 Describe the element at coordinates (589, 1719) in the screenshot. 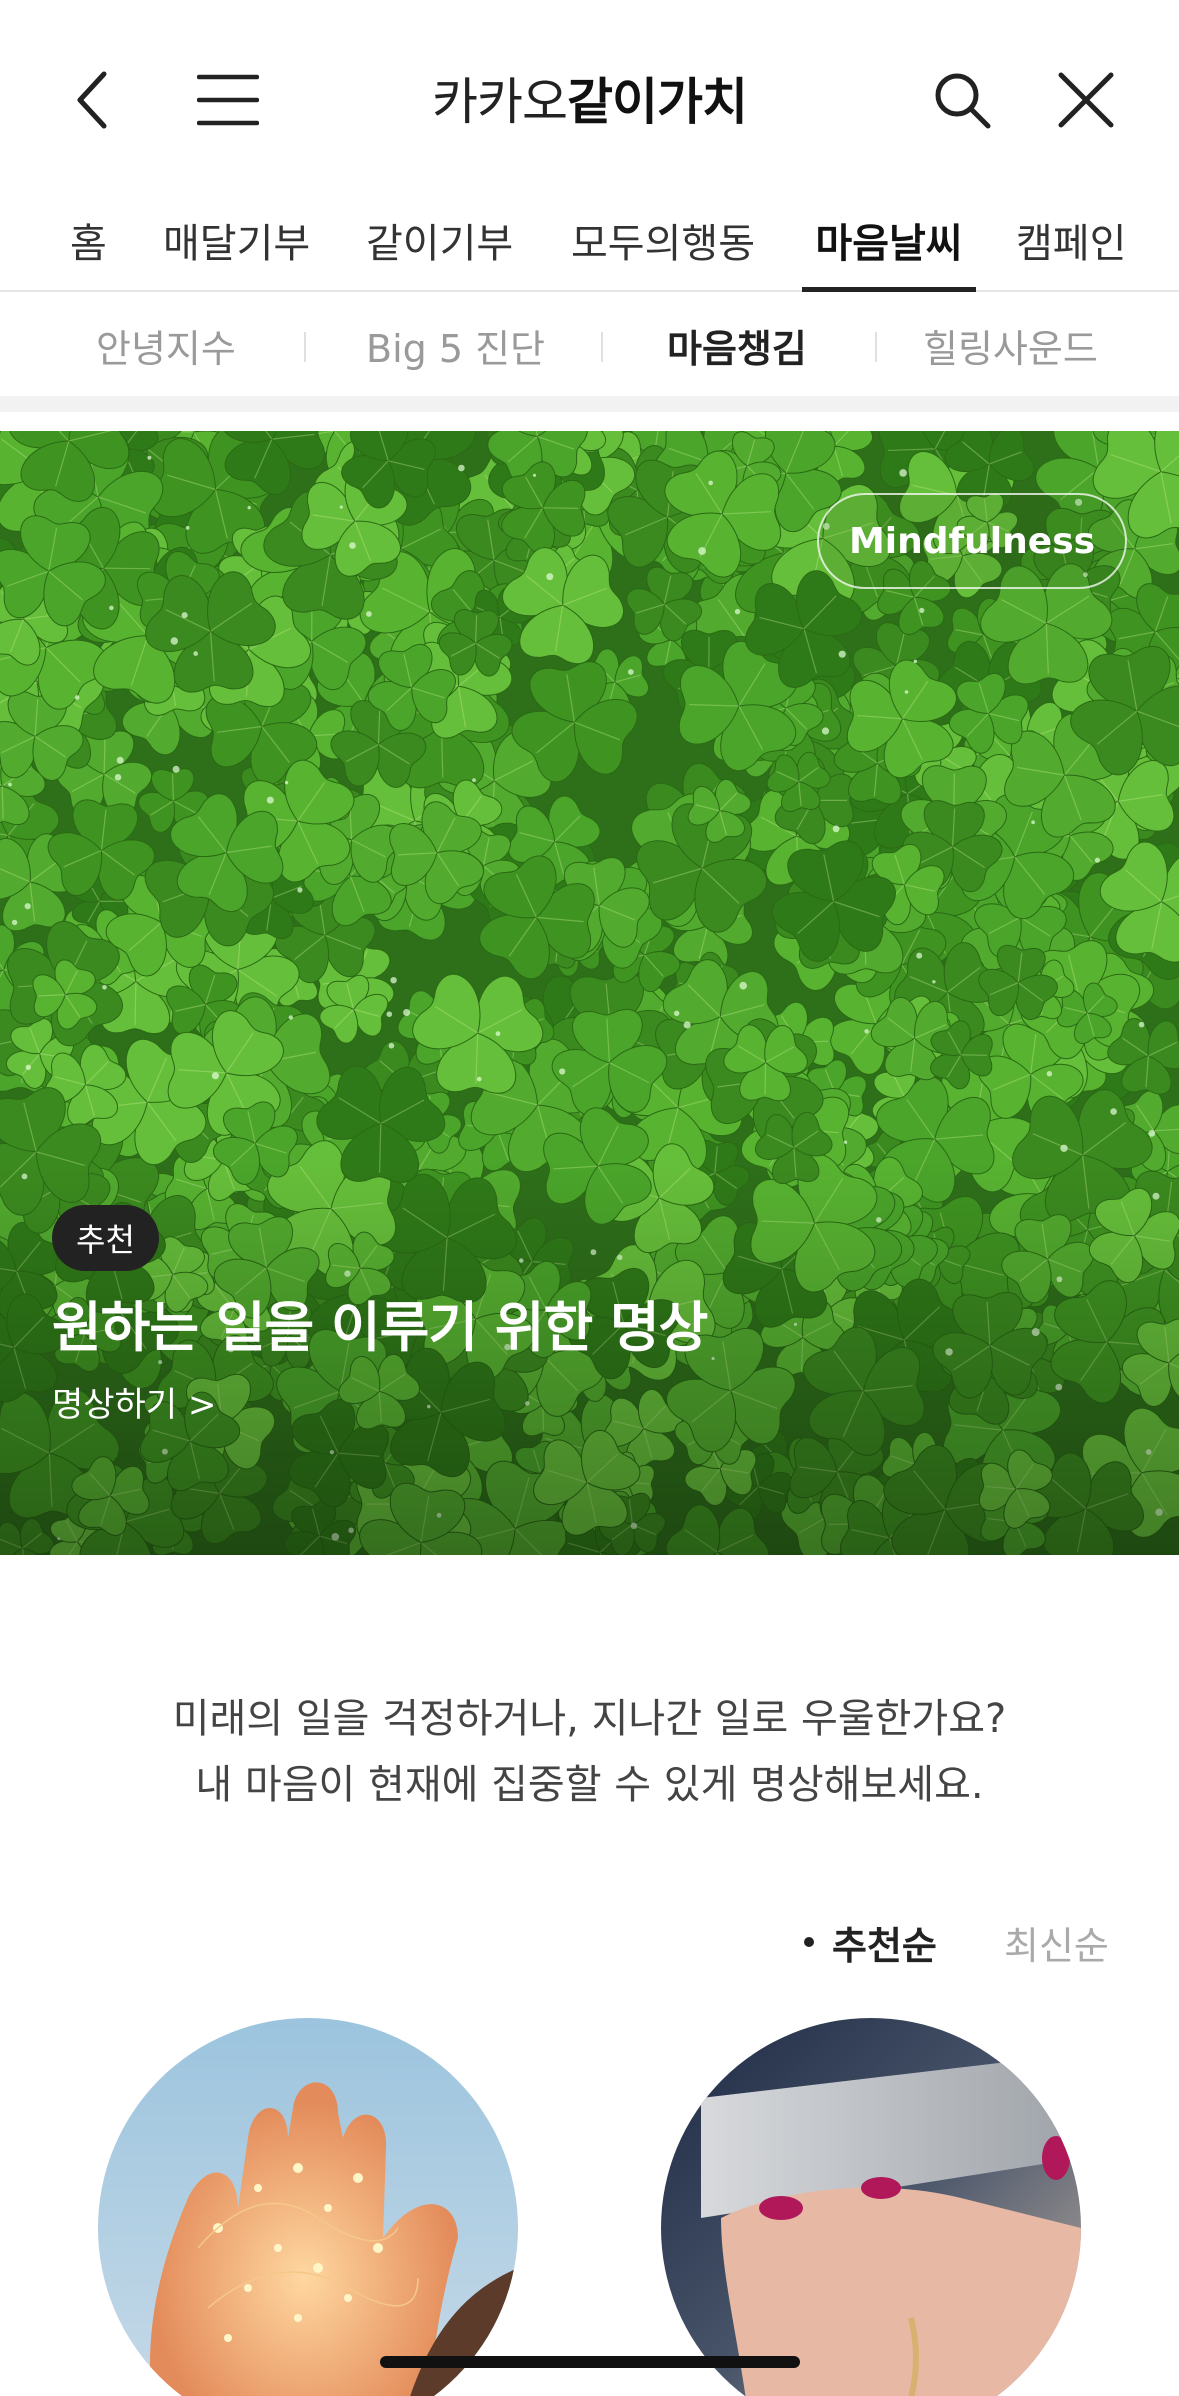

I see `description-line-1: 미래의 일을 걱정하거나, 지나간 일로 우울한가요?` at that location.